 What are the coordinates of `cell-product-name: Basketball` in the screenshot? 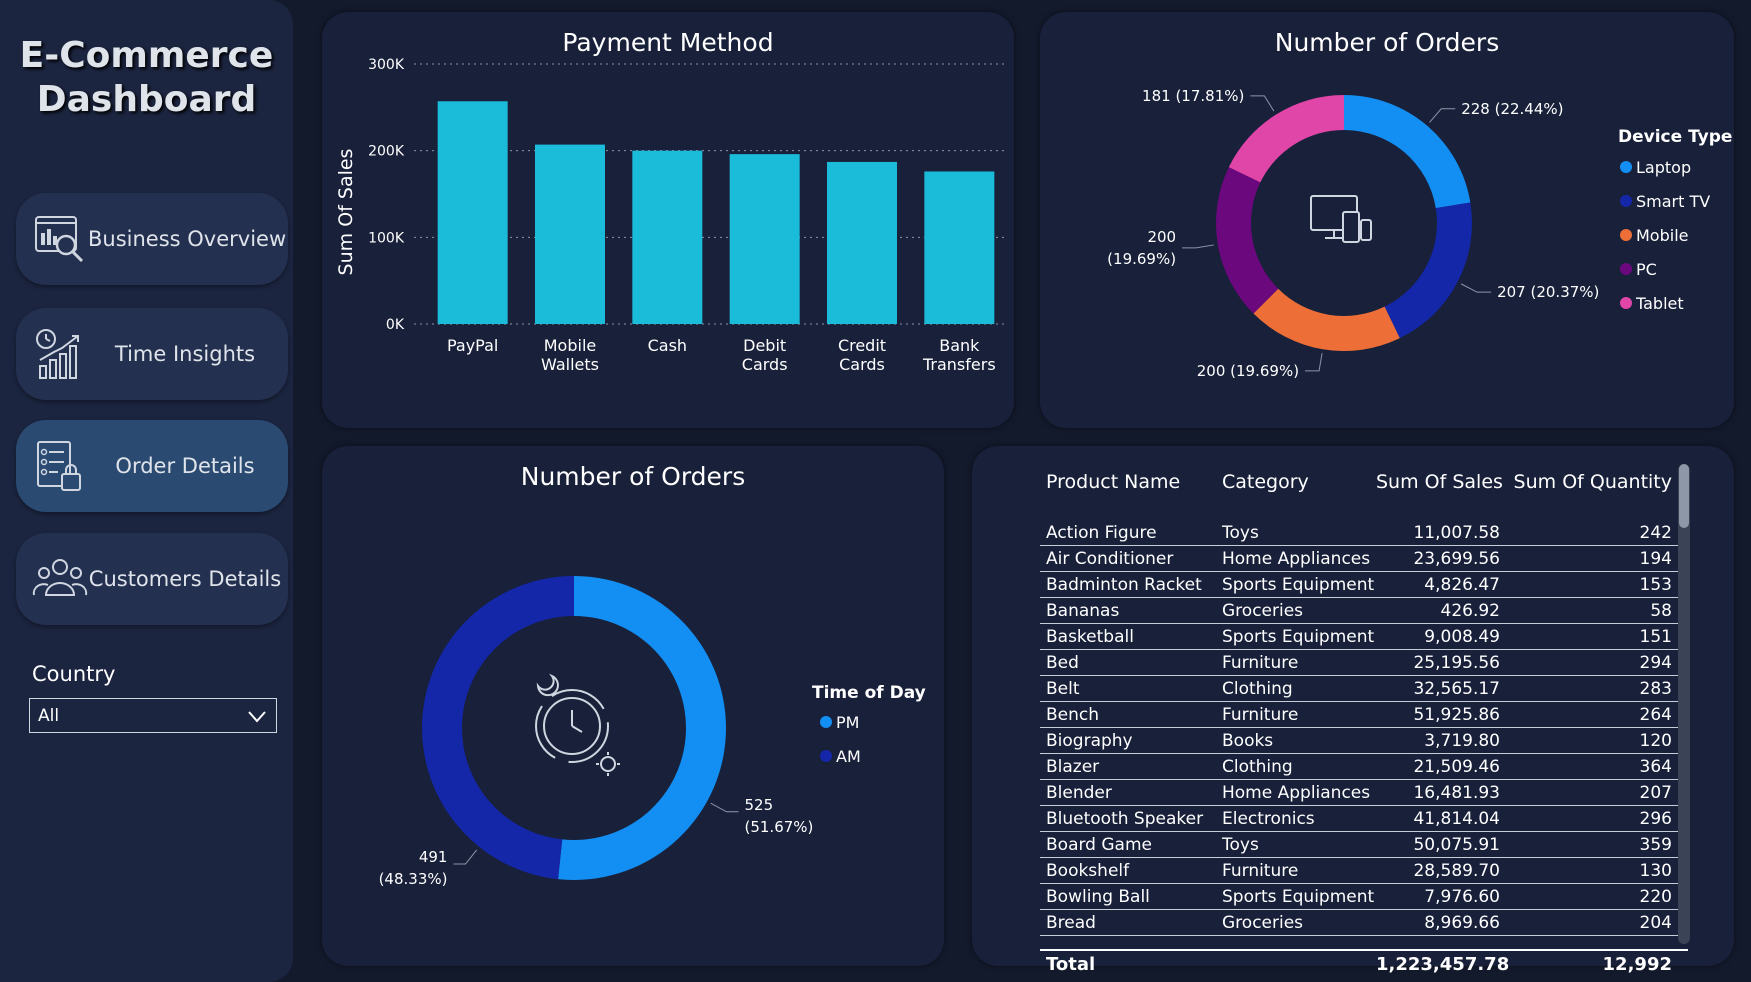 It's located at (1090, 636).